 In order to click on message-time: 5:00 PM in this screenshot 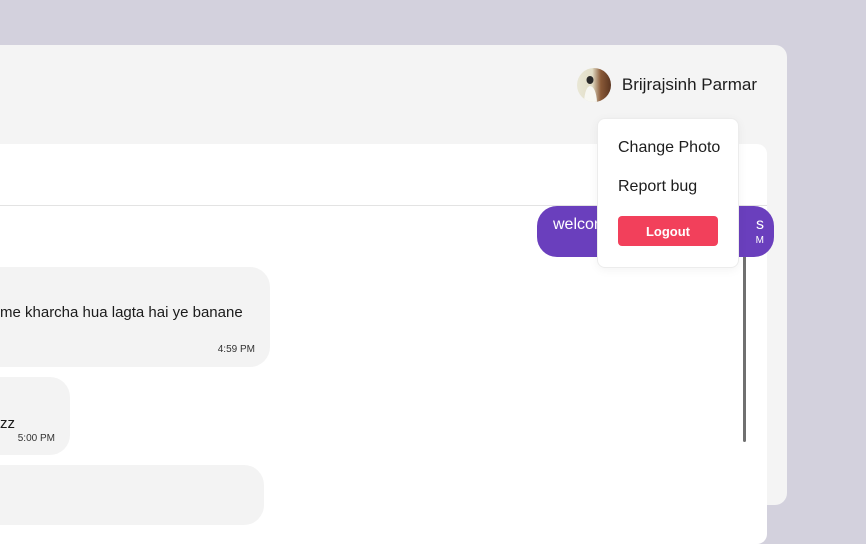, I will do `click(36, 438)`.